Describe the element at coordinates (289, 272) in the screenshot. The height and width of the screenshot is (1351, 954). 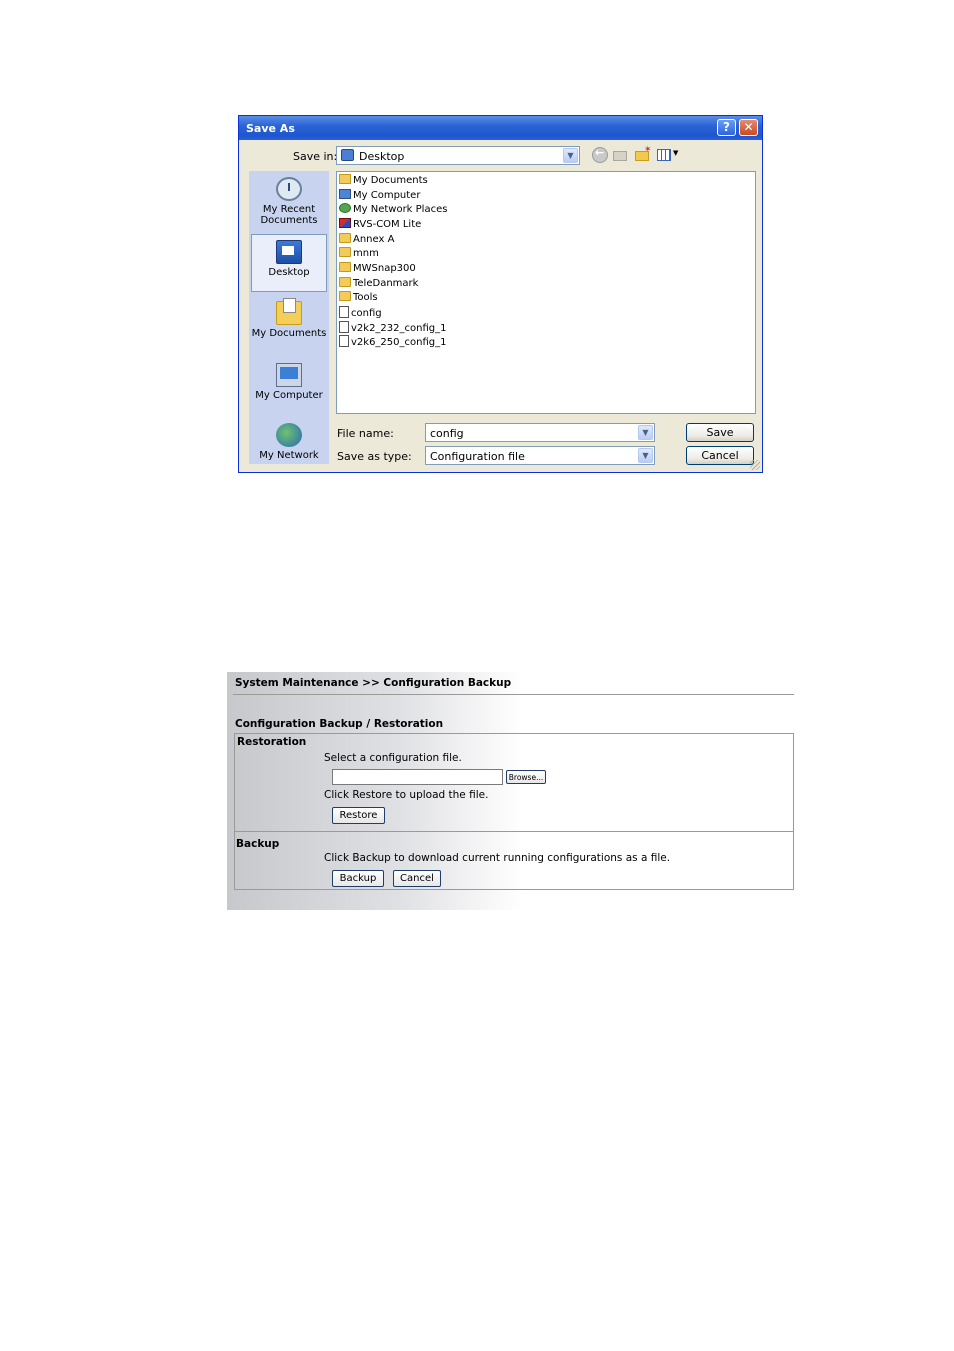
I see `place-label: Desktop` at that location.